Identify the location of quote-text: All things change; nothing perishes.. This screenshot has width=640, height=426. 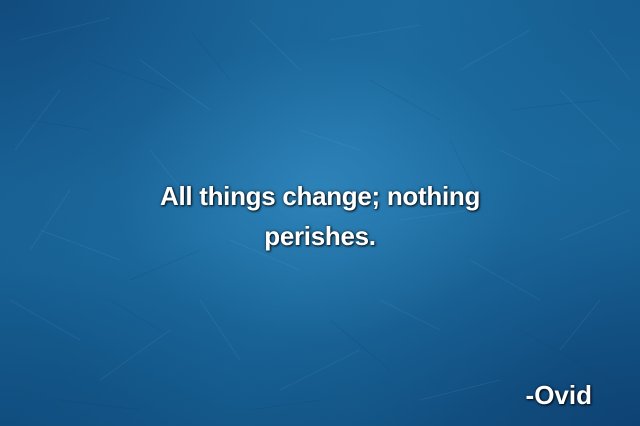
(320, 216).